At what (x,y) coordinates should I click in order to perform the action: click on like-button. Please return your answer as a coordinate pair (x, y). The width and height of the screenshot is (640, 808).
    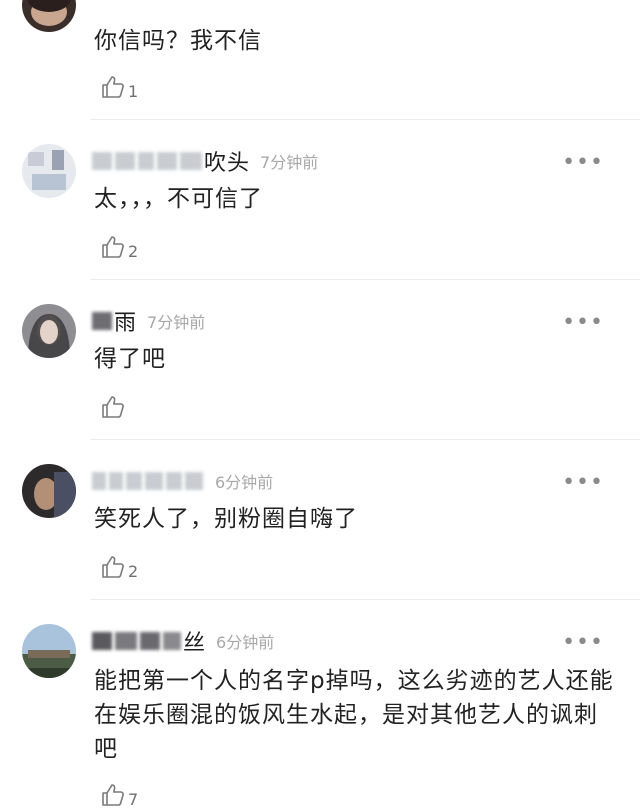
    Looking at the image, I should click on (114, 407).